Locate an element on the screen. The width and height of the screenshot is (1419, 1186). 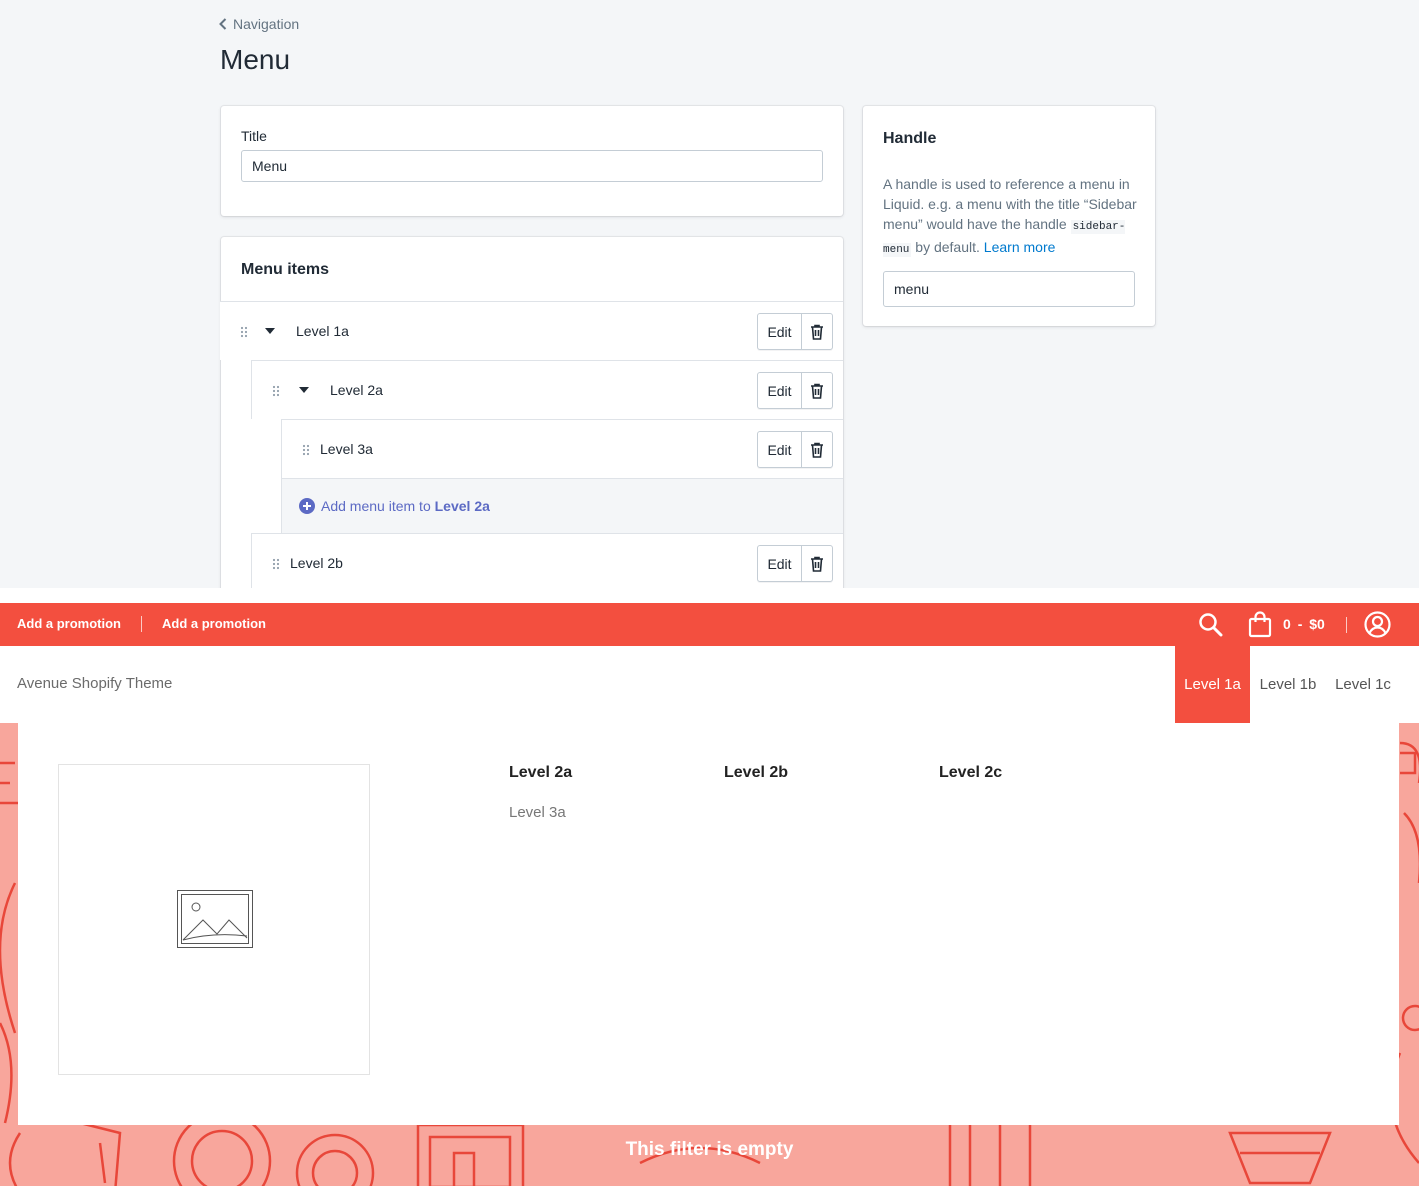
title-card: Title is located at coordinates (532, 161).